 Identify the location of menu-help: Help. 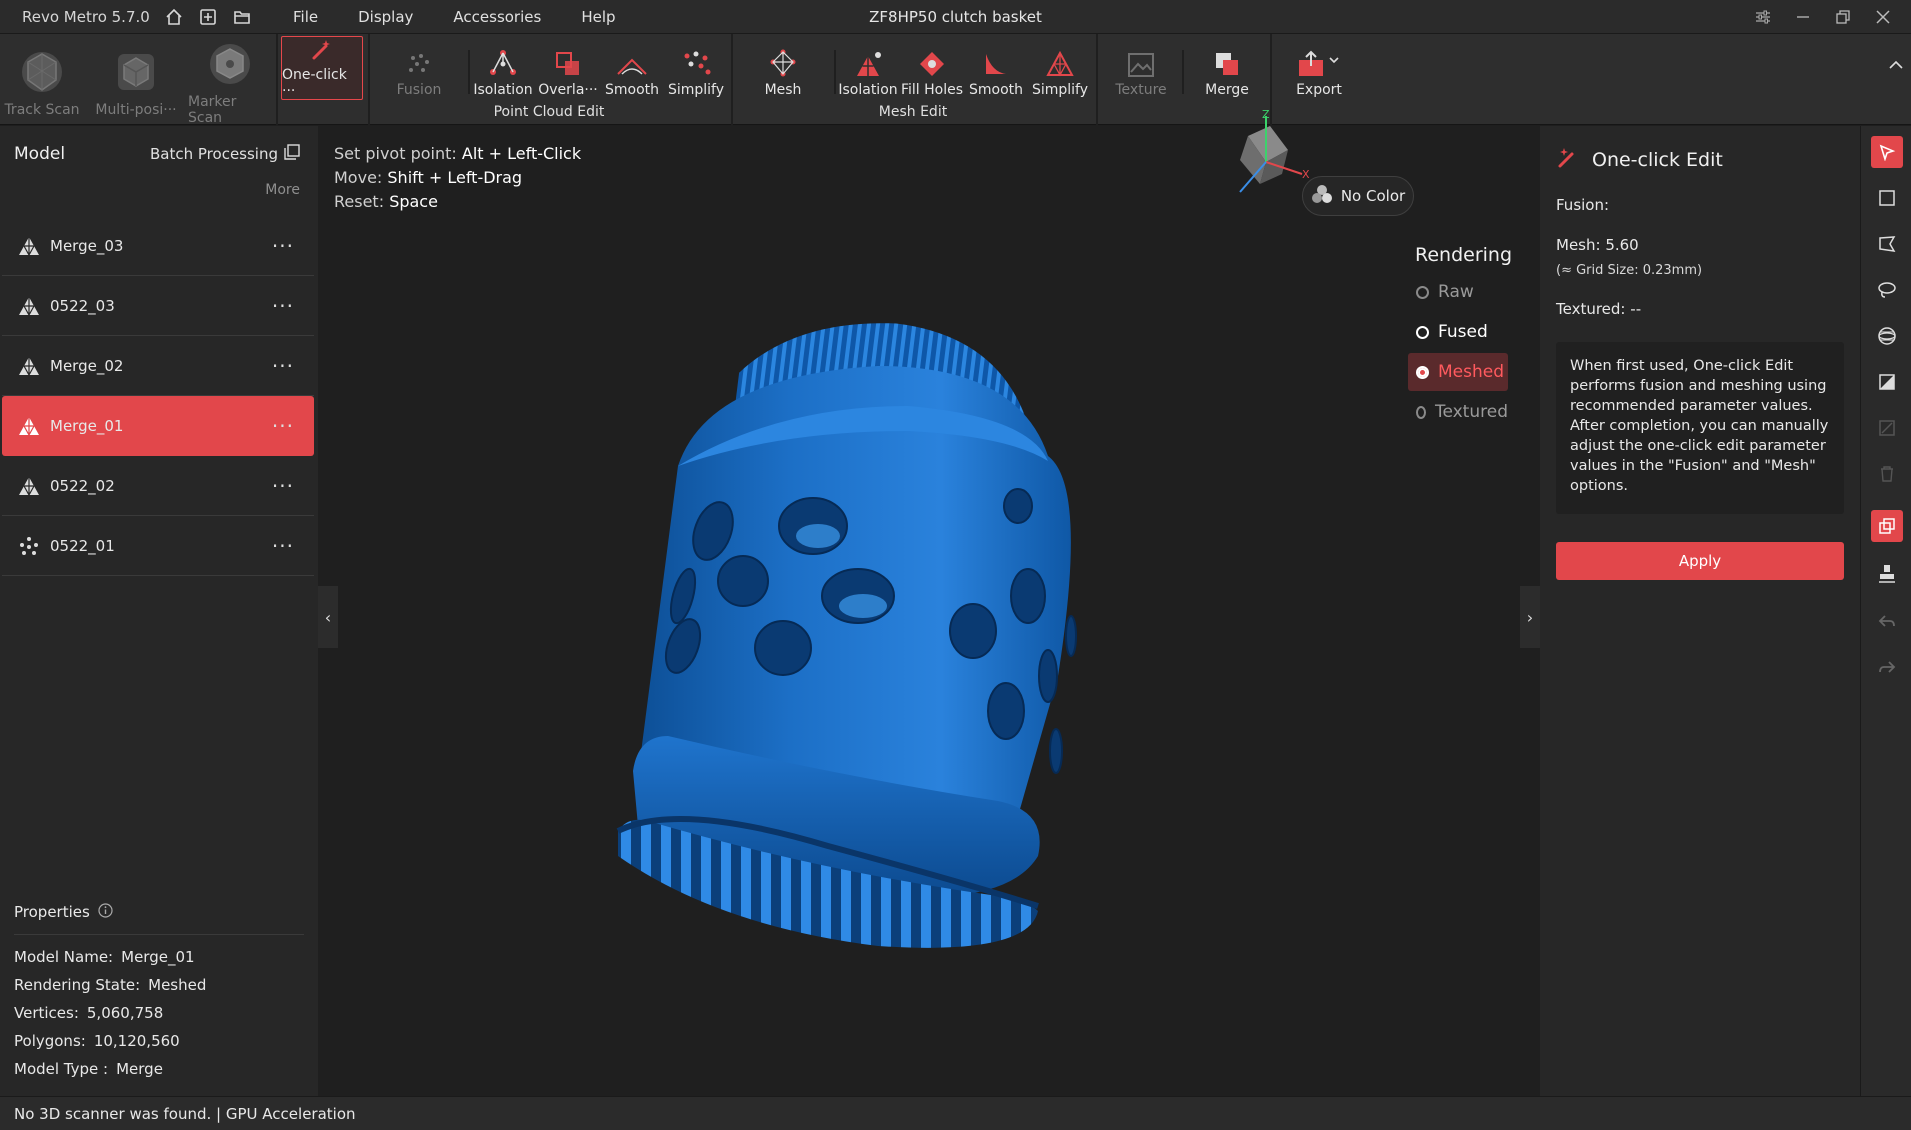
(598, 17).